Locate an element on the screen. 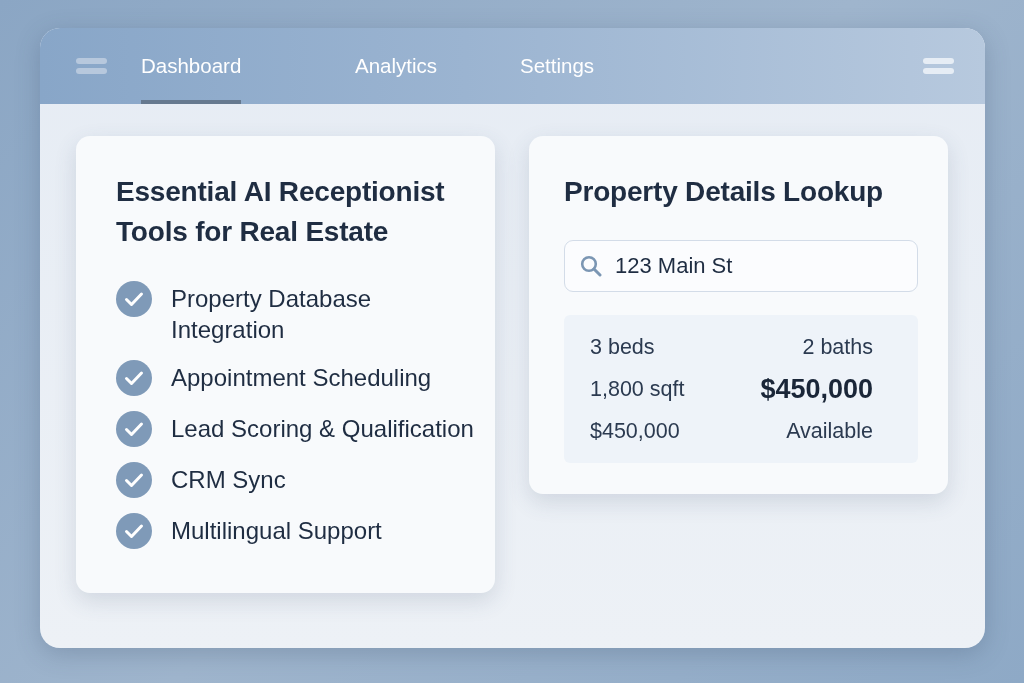  card-title: Property Details Lookup is located at coordinates (724, 192).